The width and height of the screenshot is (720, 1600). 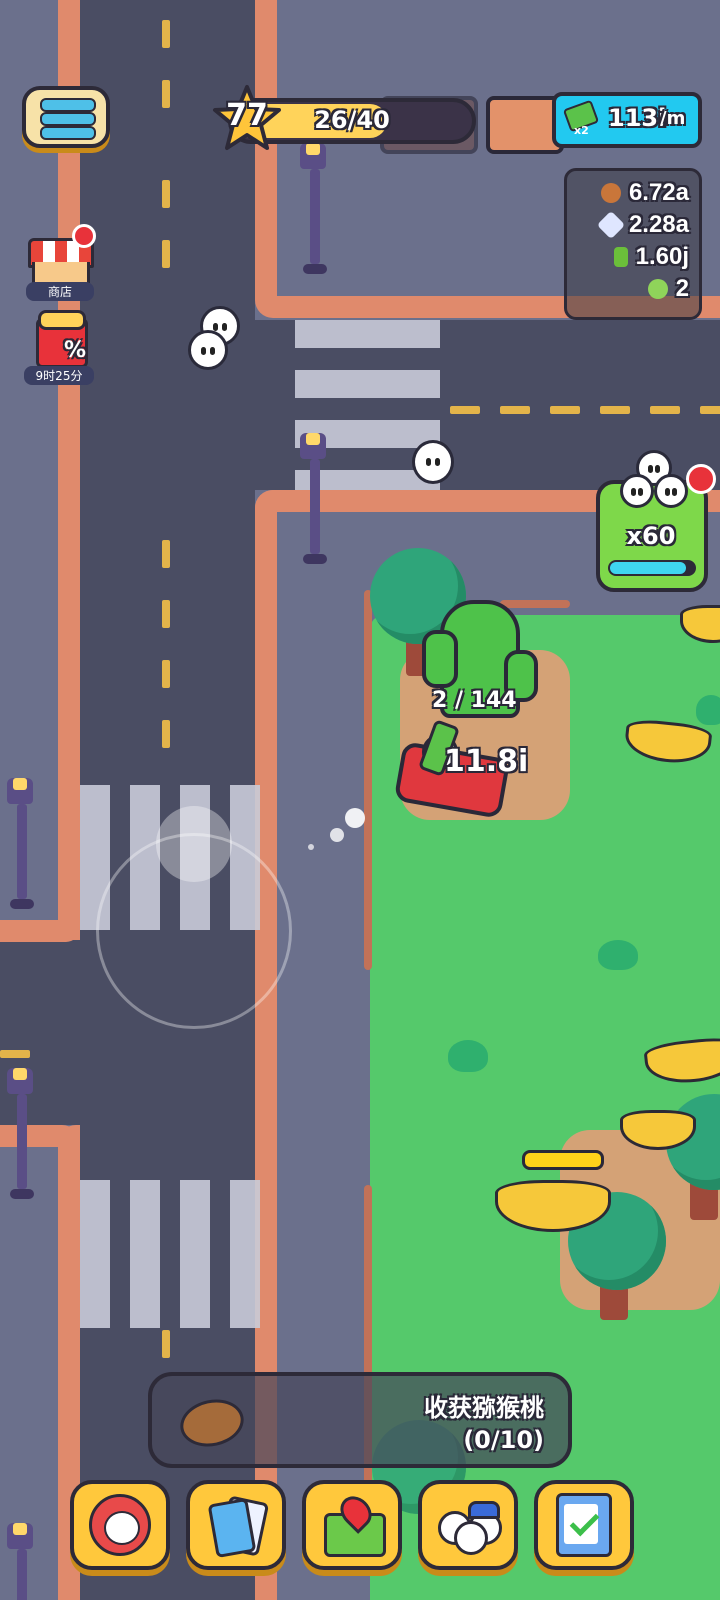 What do you see at coordinates (75, 350) in the screenshot?
I see `gift-badge: %` at bounding box center [75, 350].